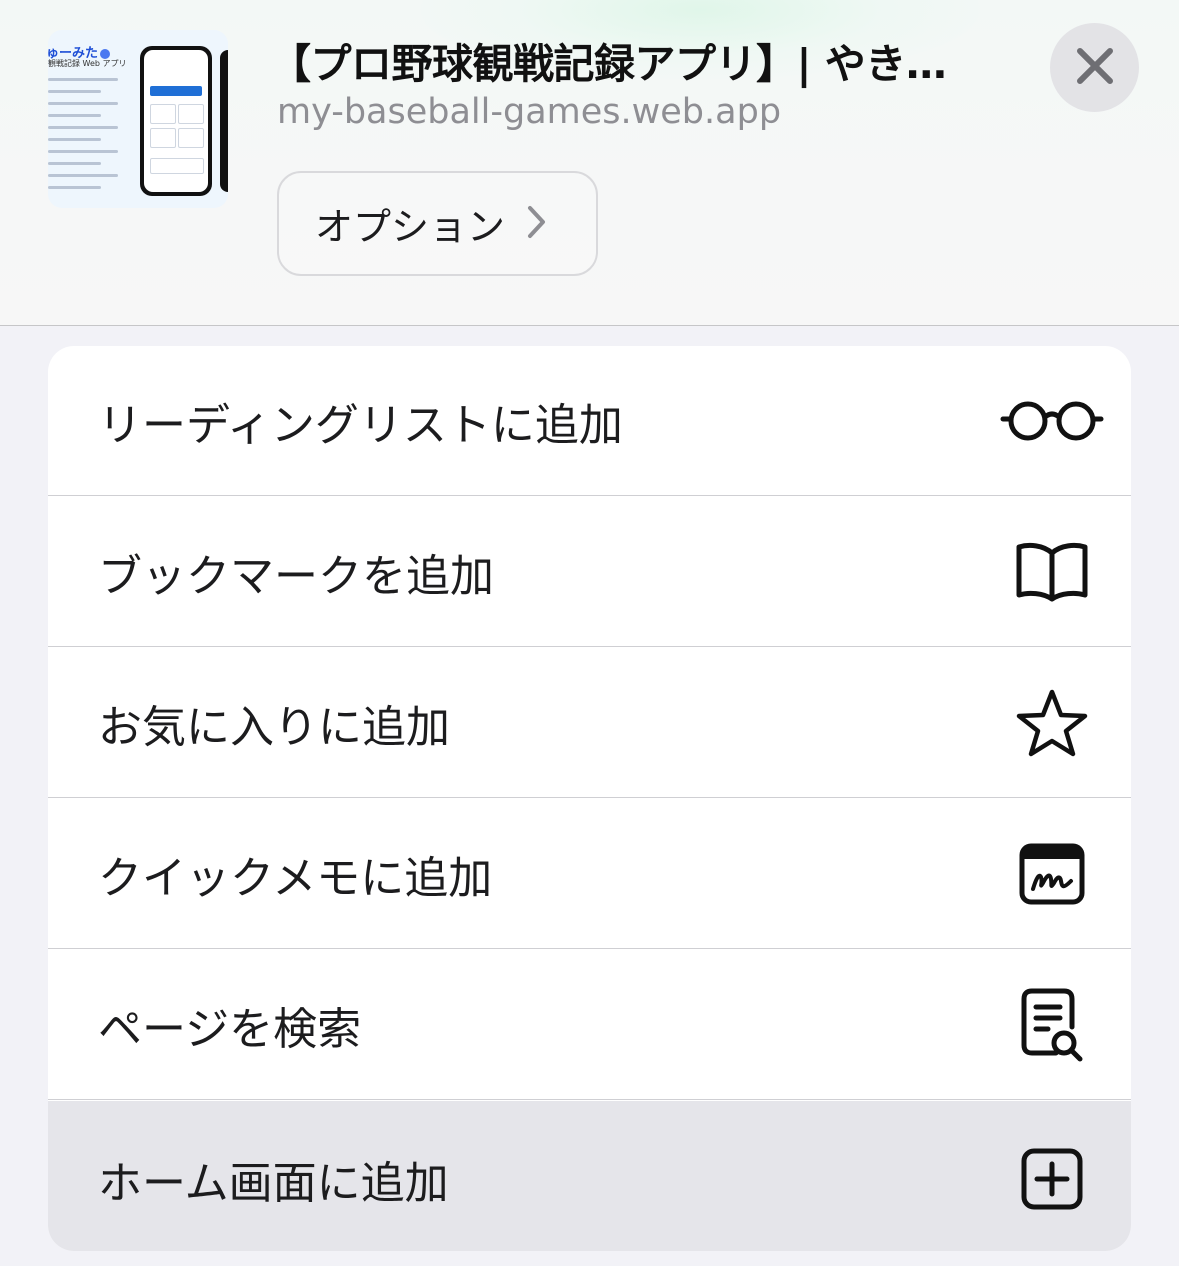 The height and width of the screenshot is (1266, 1179). I want to click on book-icon, so click(1052, 572).